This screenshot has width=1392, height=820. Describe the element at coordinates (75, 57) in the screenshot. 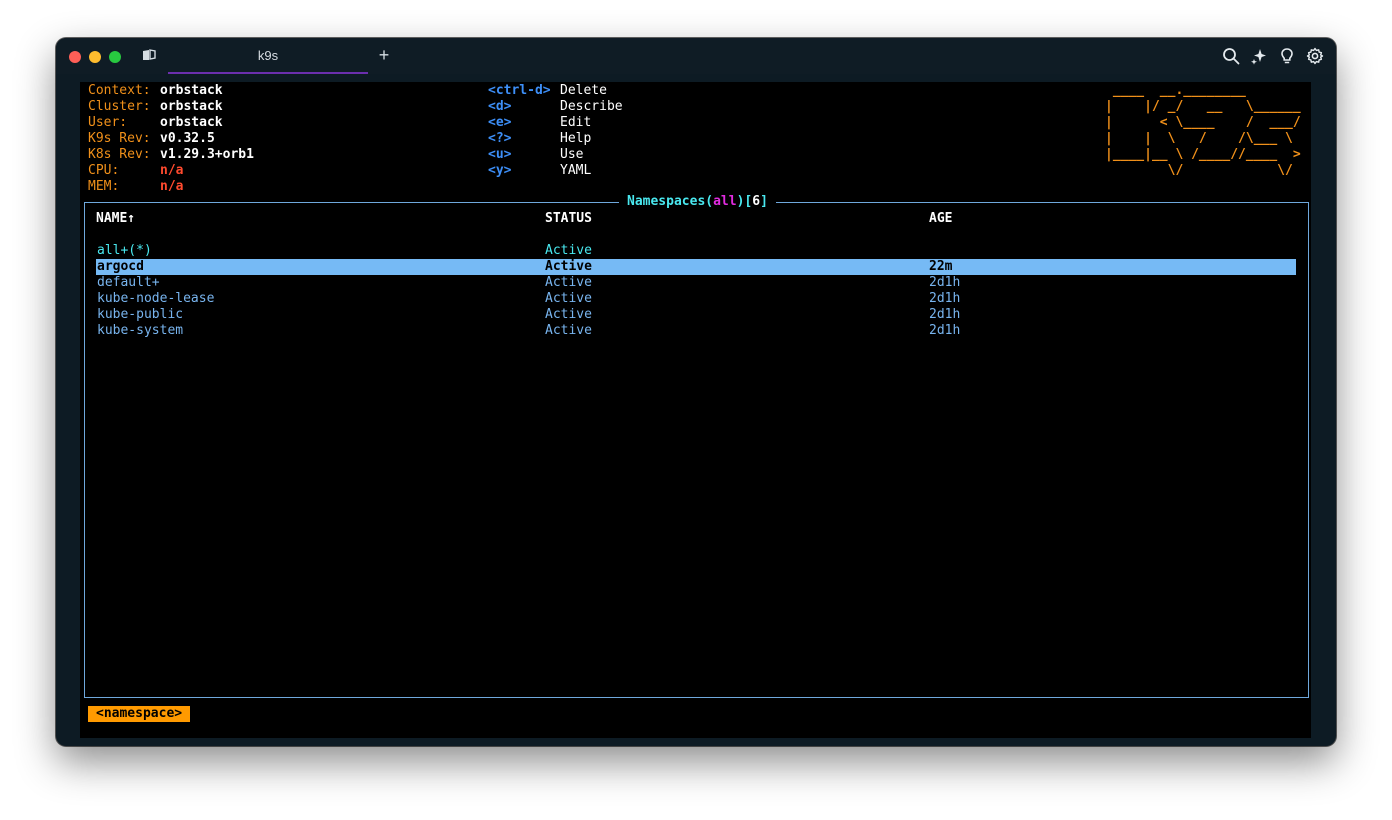

I see `close-window-button` at that location.